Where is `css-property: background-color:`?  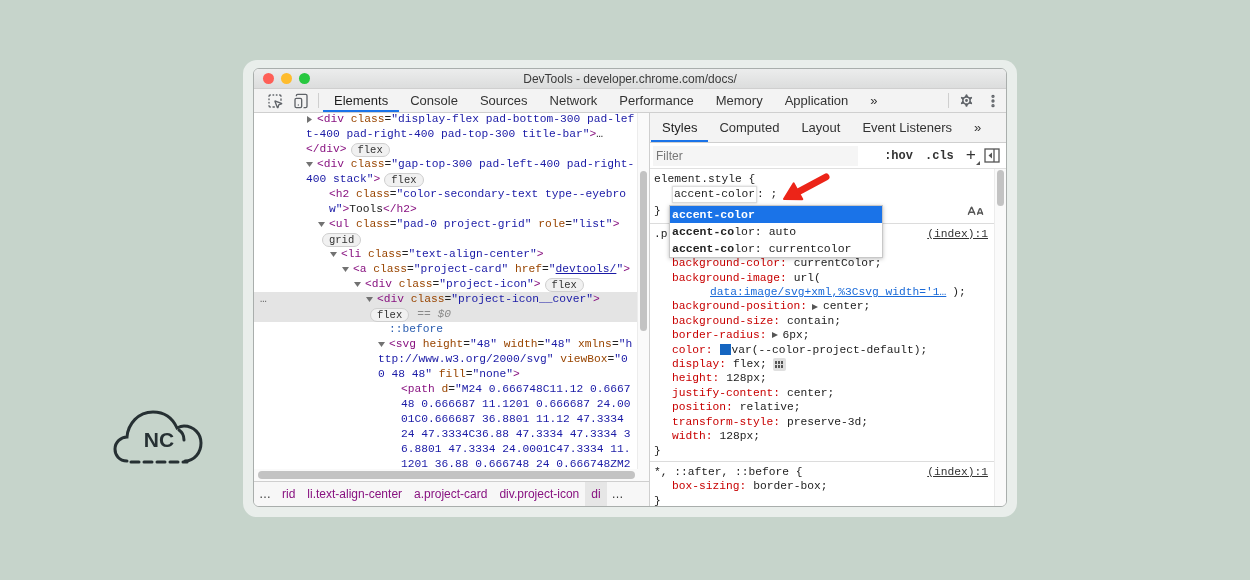
css-property: background-color: is located at coordinates (729, 263).